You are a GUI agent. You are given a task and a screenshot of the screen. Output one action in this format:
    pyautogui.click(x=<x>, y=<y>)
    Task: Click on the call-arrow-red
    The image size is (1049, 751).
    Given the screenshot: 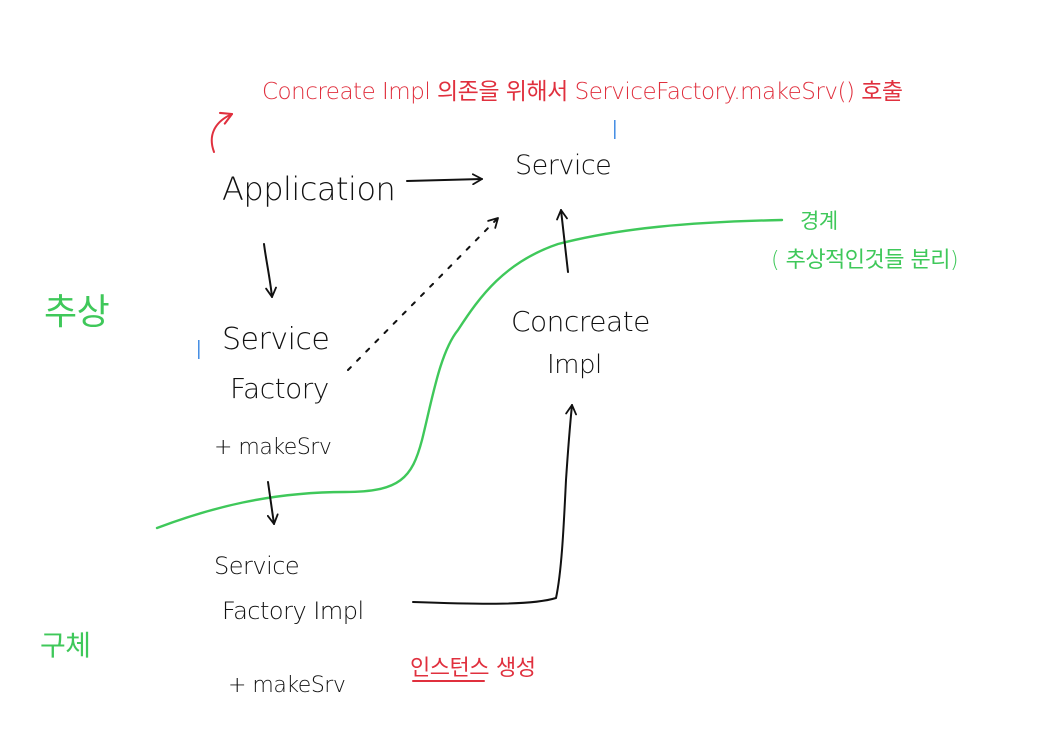 What is the action you would take?
    pyautogui.click(x=222, y=132)
    